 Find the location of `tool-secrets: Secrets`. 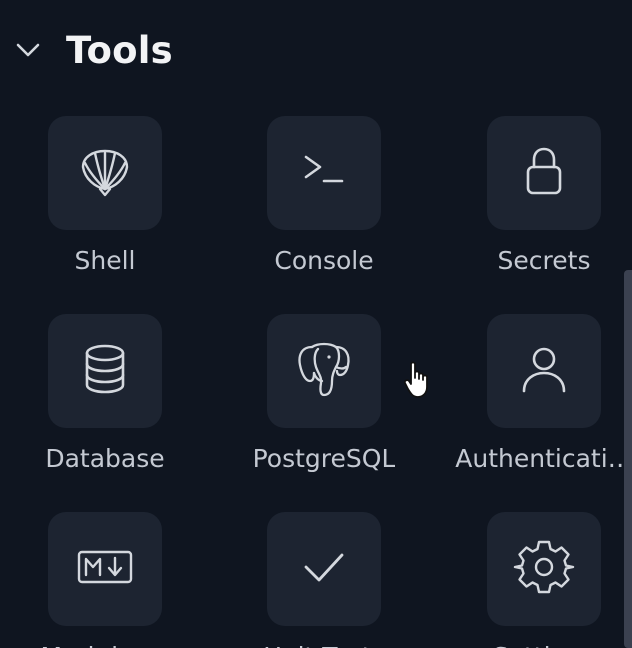

tool-secrets: Secrets is located at coordinates (533, 197).